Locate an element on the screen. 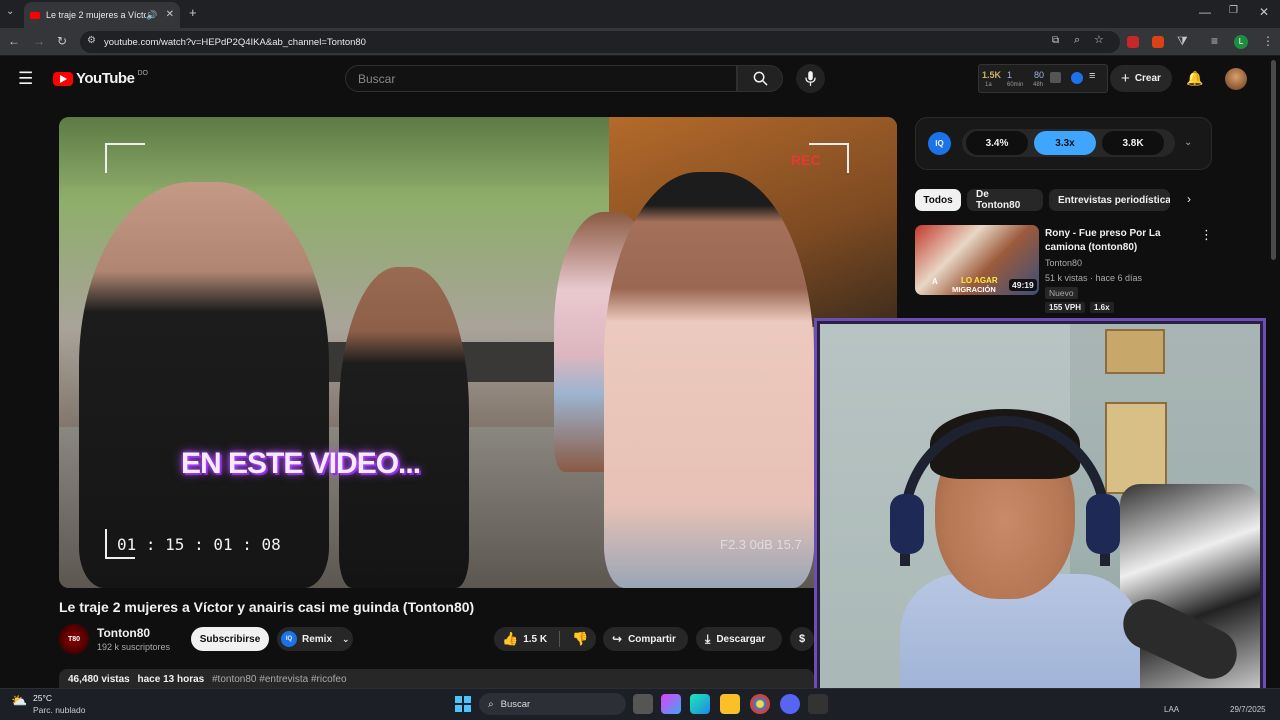 The height and width of the screenshot is (720, 1280). thumbnail-text: MIGRACIÓN is located at coordinates (974, 289).